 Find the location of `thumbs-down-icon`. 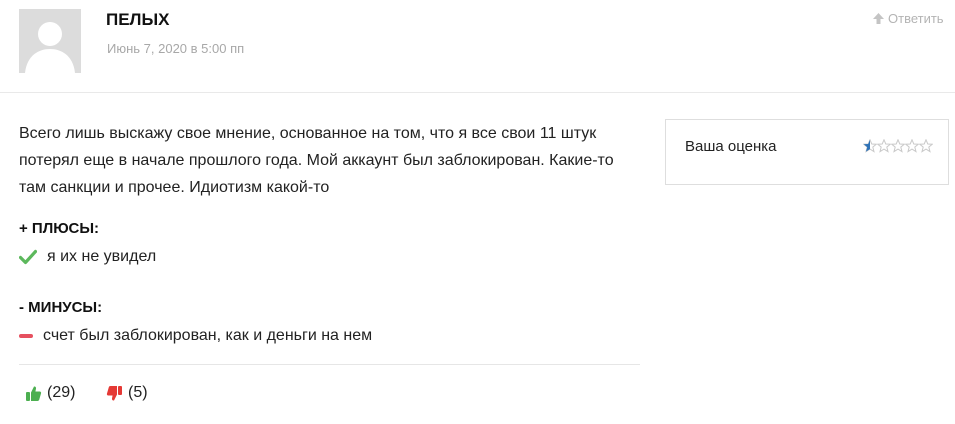

thumbs-down-icon is located at coordinates (117, 393).